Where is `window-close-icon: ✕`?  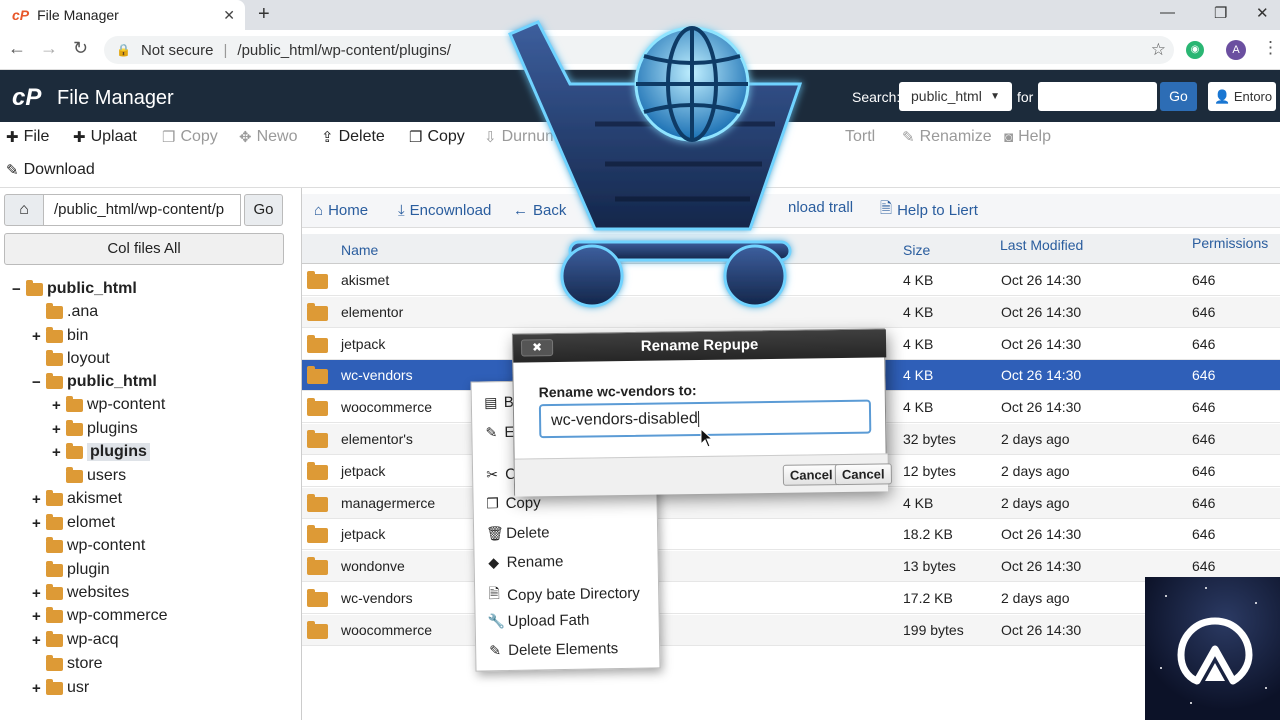 window-close-icon: ✕ is located at coordinates (1262, 13).